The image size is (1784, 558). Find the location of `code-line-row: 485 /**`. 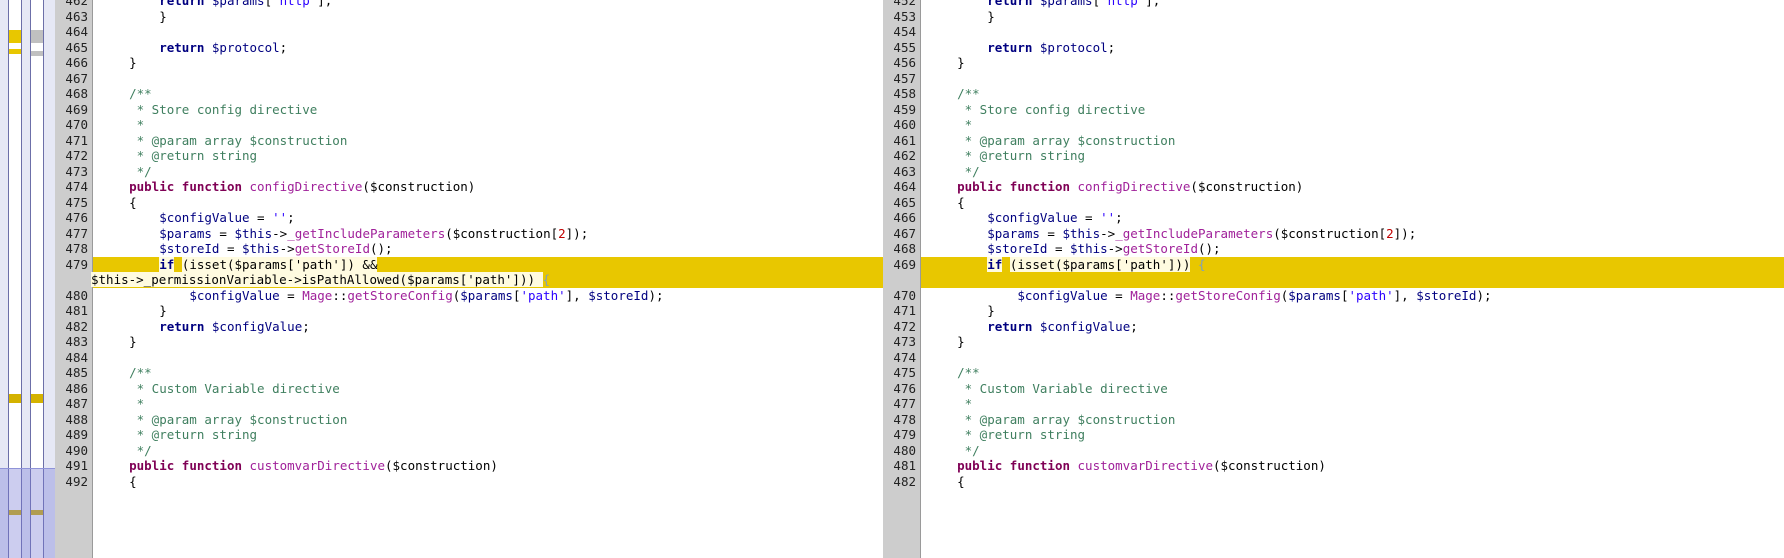

code-line-row: 485 /** is located at coordinates (469, 373).